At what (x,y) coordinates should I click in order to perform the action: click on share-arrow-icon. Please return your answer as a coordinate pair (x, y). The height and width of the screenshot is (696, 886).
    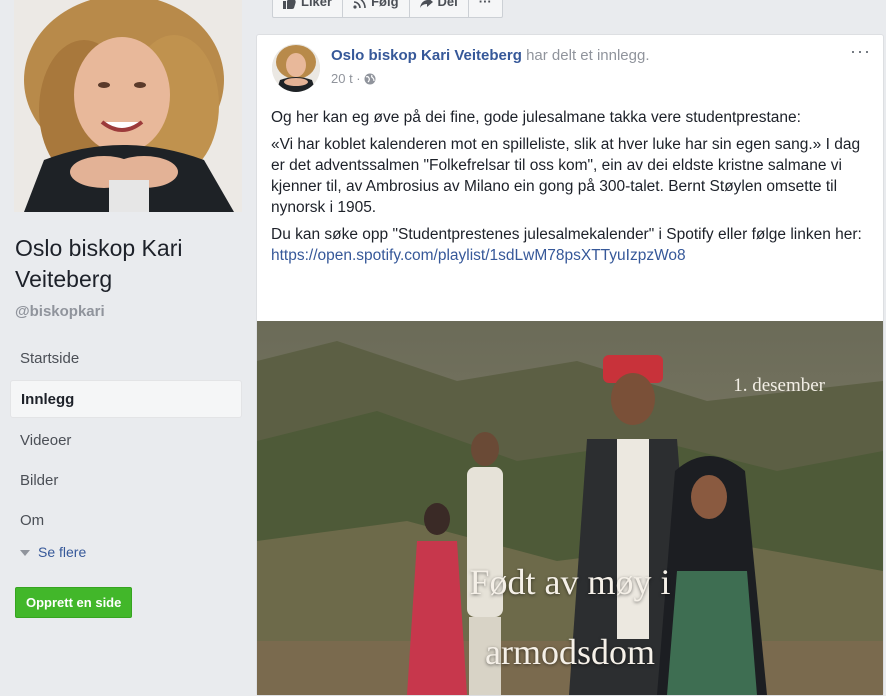
    Looking at the image, I should click on (426, 4).